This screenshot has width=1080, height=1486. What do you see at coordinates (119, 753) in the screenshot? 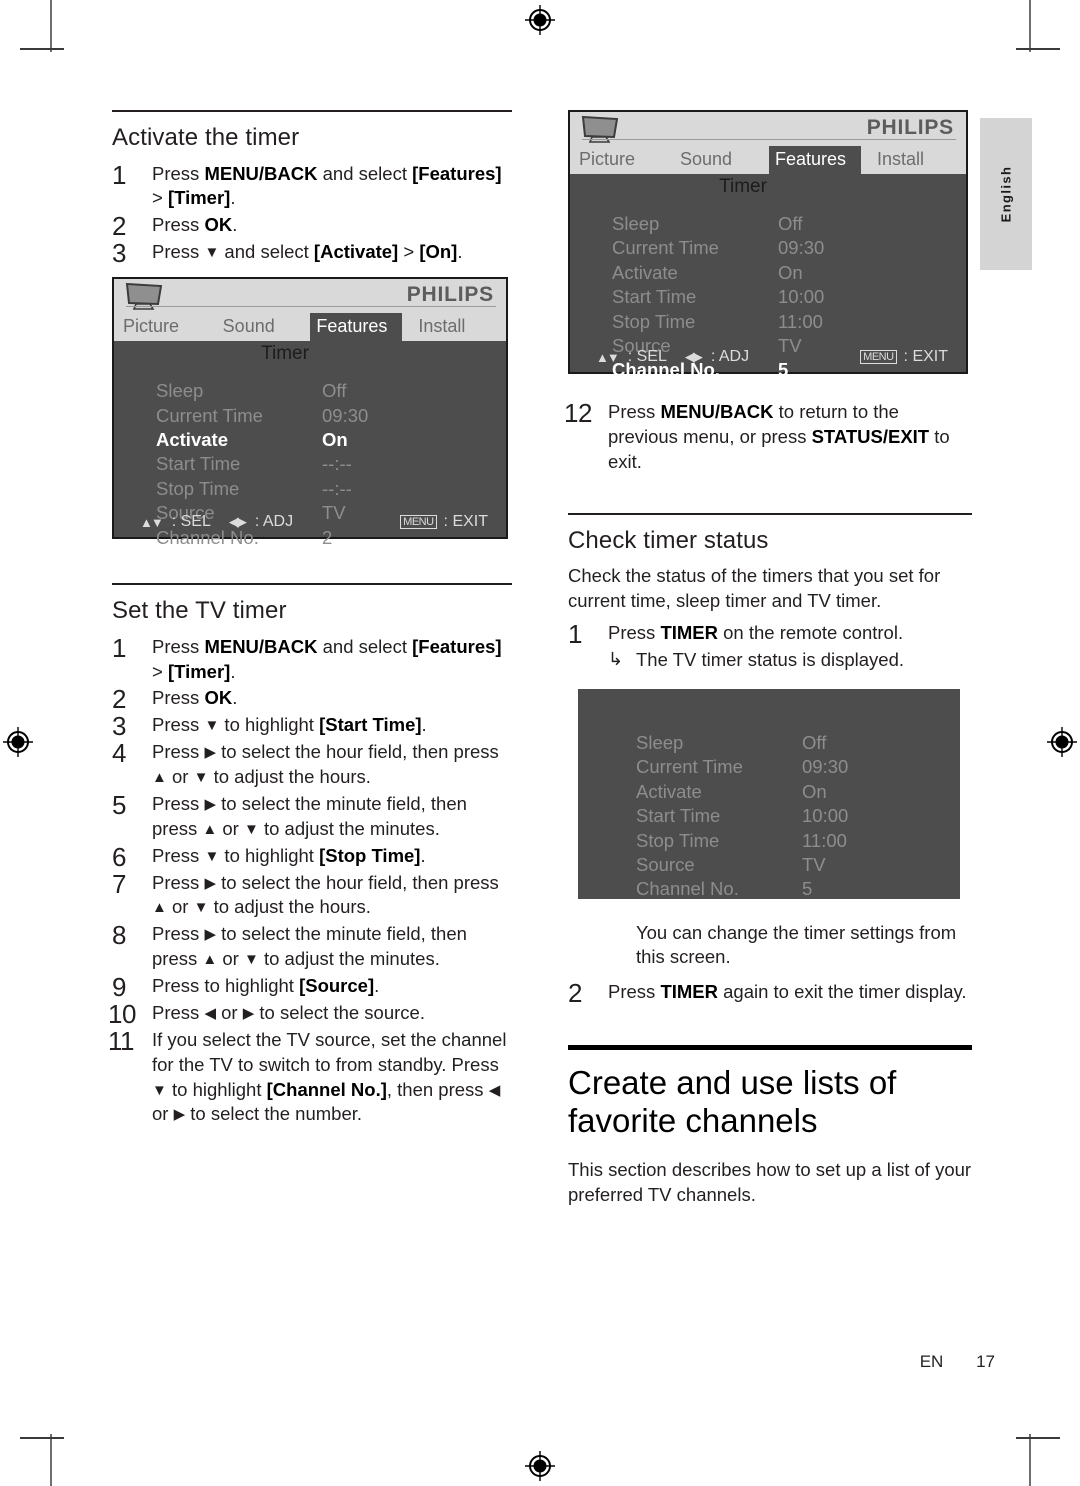
I see `step-number: 4` at bounding box center [119, 753].